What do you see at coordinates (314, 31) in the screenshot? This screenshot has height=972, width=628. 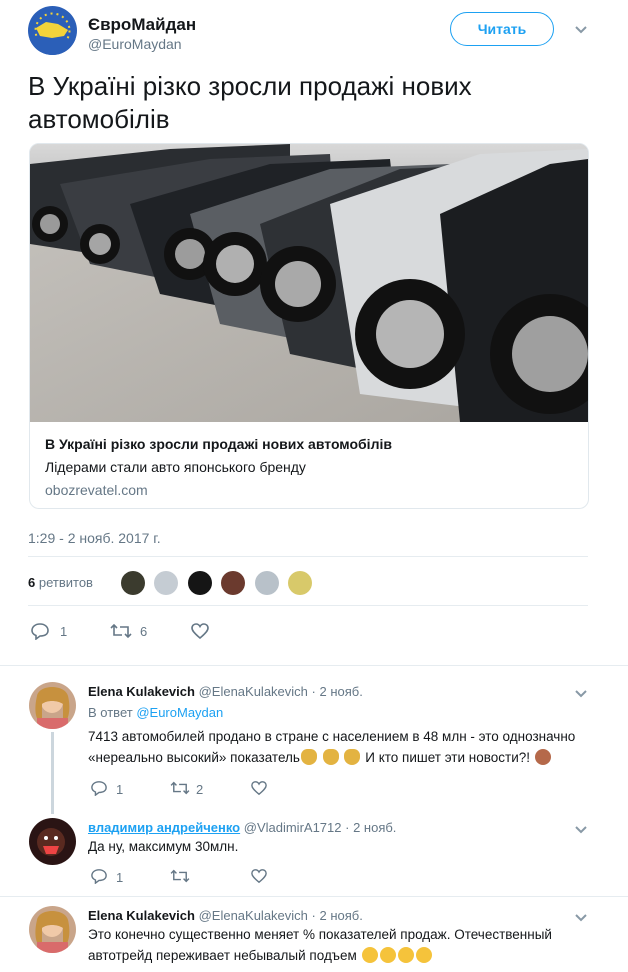 I see `tweet-header: ЄвроМайдан @EuroMaydan Читать` at bounding box center [314, 31].